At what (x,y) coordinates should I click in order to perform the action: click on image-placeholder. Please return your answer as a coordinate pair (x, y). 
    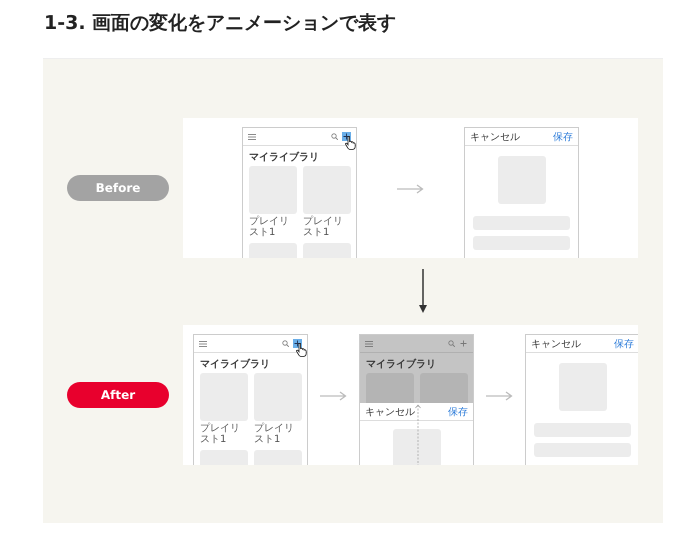
    Looking at the image, I should click on (416, 447).